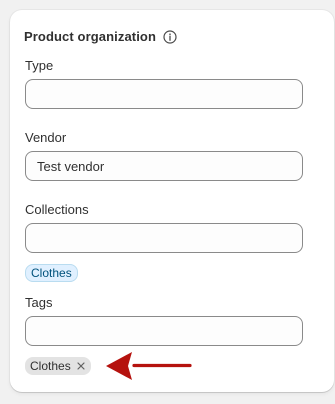 This screenshot has width=335, height=404. I want to click on section-header: Product organization, so click(100, 36).